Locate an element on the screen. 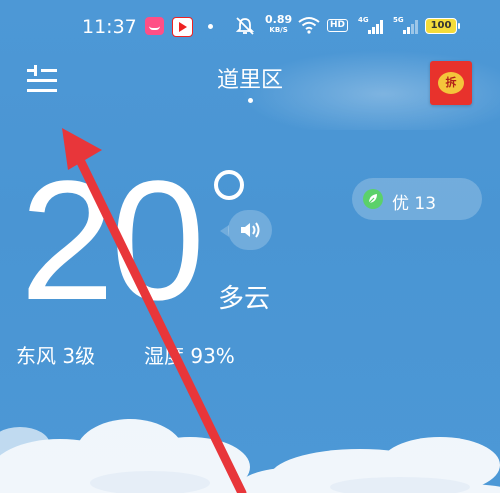  page-indicator-dot is located at coordinates (250, 100).